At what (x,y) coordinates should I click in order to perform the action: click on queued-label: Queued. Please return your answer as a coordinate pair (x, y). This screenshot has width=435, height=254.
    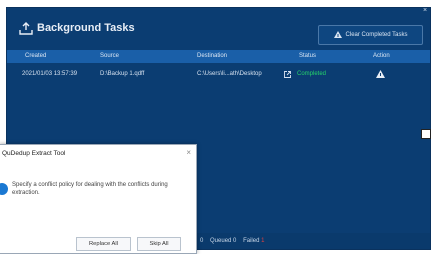
    Looking at the image, I should click on (221, 241).